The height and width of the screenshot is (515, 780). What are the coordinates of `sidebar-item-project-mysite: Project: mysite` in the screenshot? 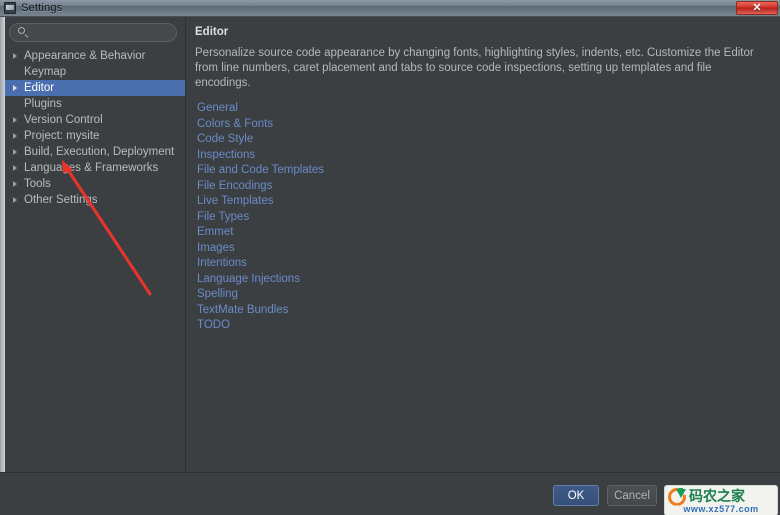 It's located at (95, 136).